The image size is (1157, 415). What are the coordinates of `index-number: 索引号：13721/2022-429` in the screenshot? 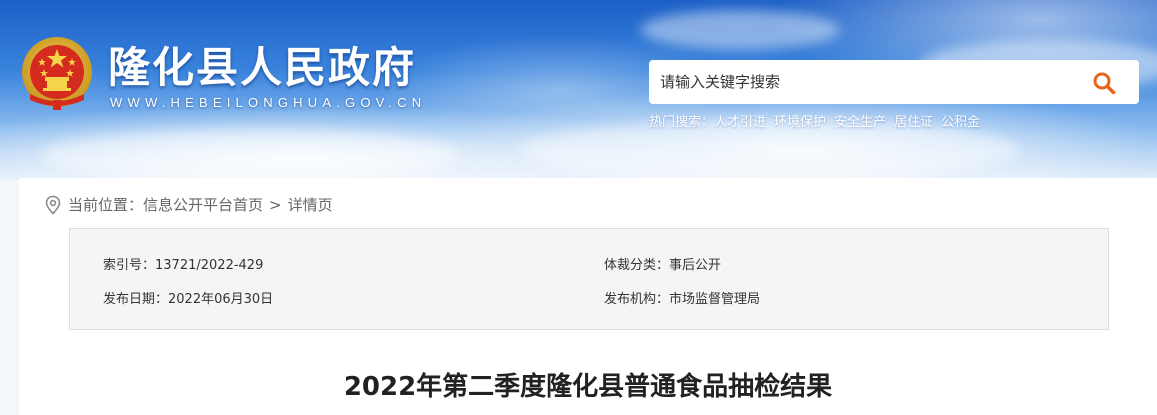 It's located at (183, 263).